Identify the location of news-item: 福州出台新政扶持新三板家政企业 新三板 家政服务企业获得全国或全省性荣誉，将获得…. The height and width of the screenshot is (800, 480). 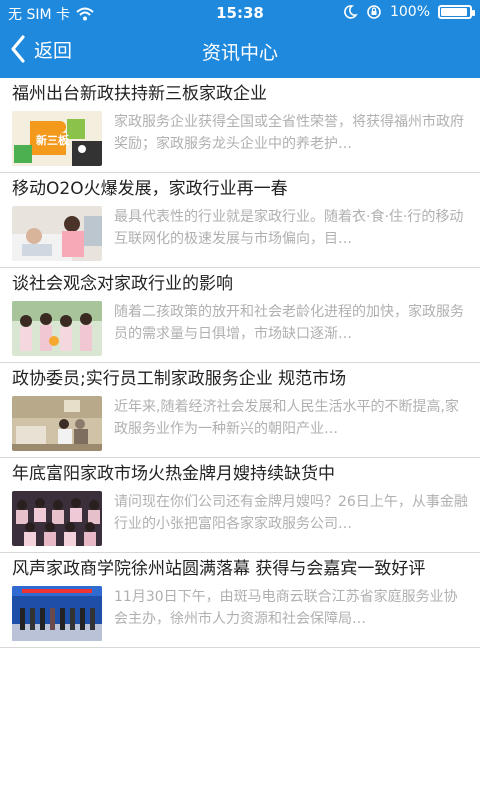
(240, 125).